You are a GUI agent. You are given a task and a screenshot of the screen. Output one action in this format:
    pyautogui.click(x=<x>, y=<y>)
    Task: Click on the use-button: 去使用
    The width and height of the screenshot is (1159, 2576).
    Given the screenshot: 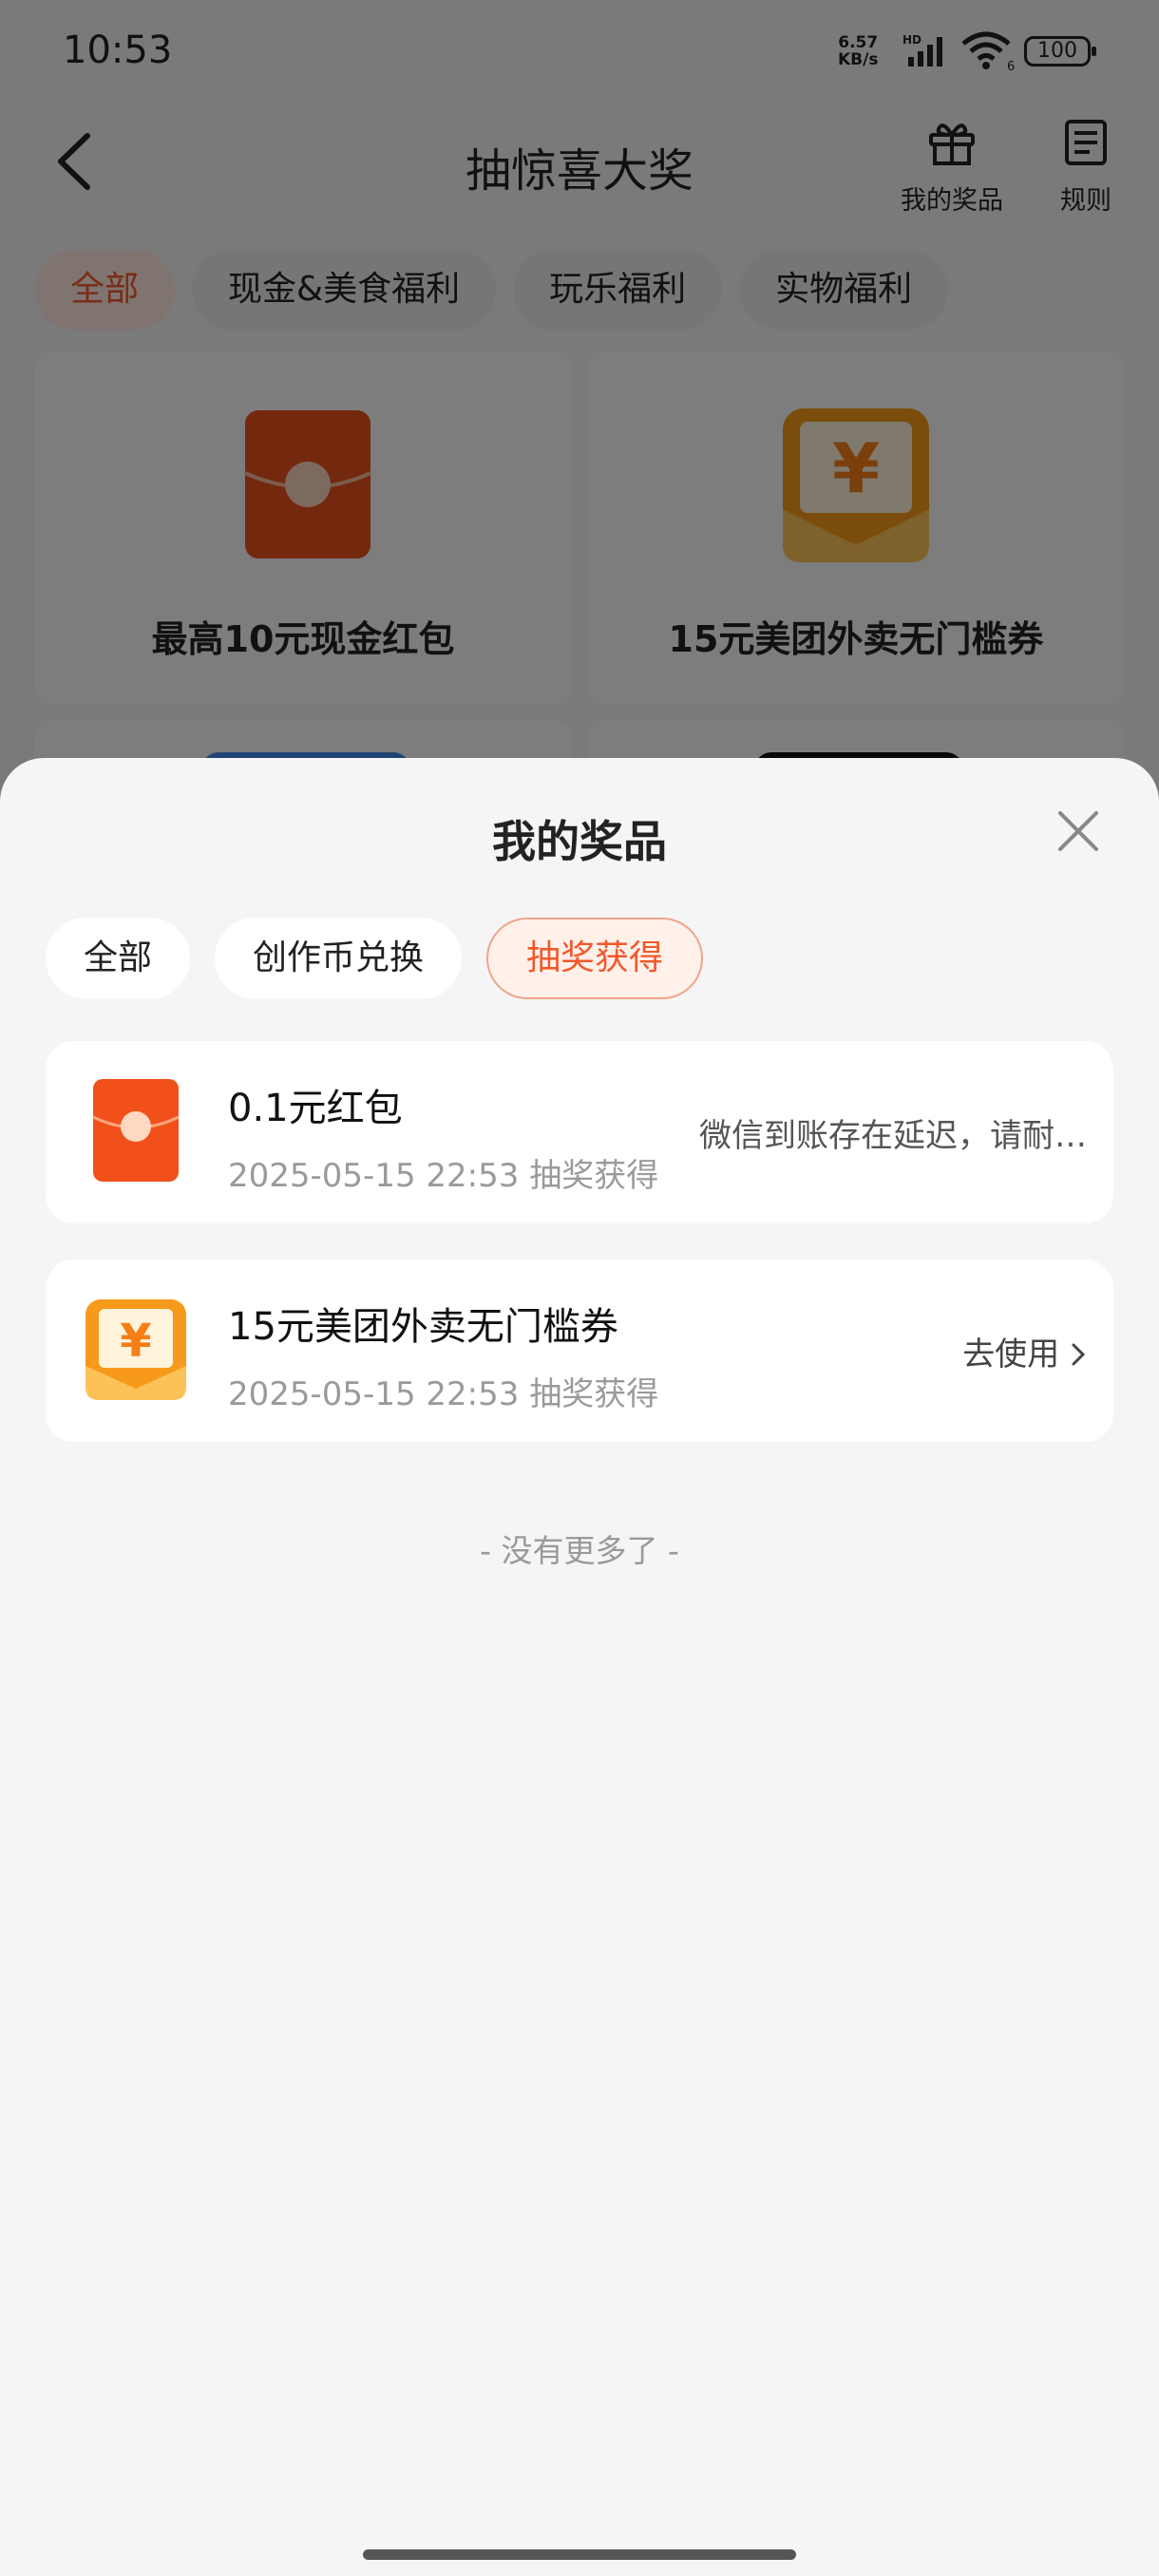 What is the action you would take?
    pyautogui.click(x=1024, y=1351)
    